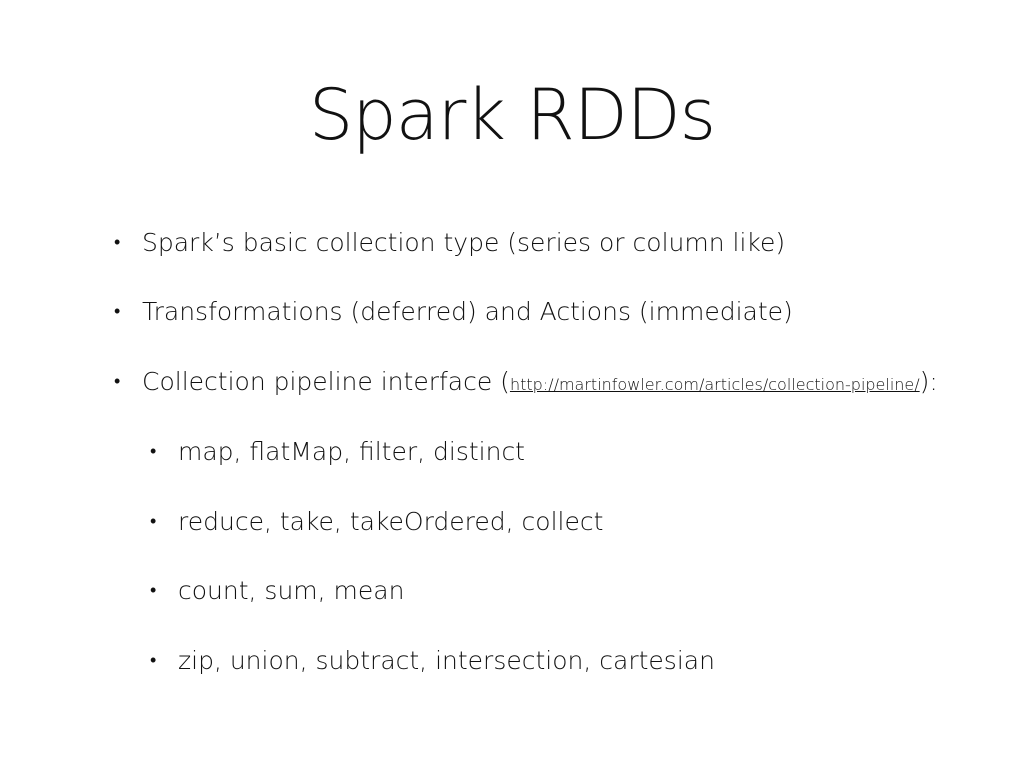  I want to click on sub-bullet-item: • map, flatMap, filter, distinct, so click(337, 452).